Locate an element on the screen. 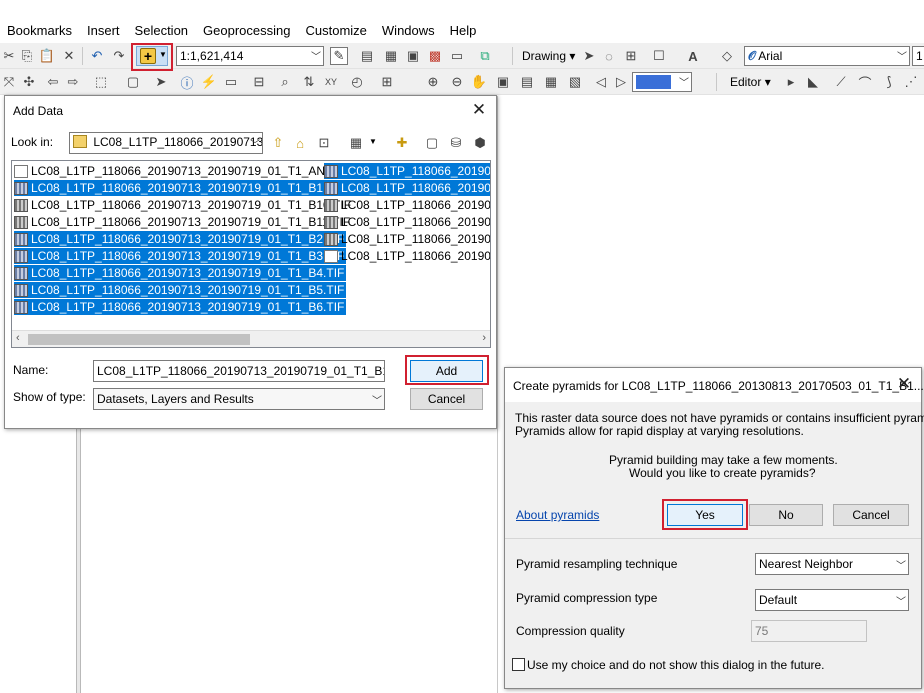 The image size is (924, 693). rotate-icon: ◌ is located at coordinates (609, 56).